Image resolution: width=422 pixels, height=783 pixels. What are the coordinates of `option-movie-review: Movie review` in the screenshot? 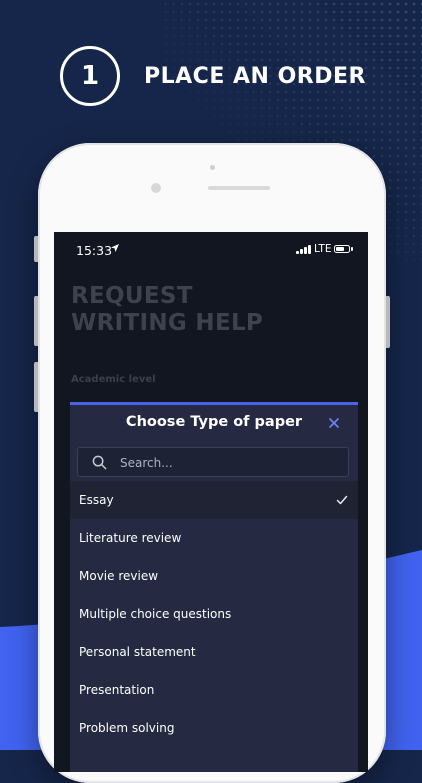 It's located at (214, 576).